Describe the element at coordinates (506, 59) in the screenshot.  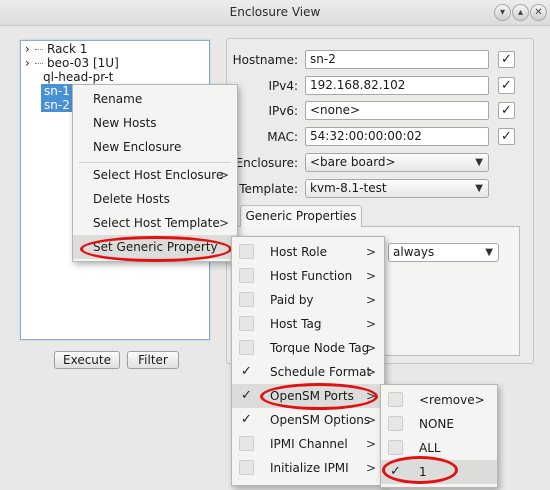
I see `hostname-checkbox: ✓` at that location.